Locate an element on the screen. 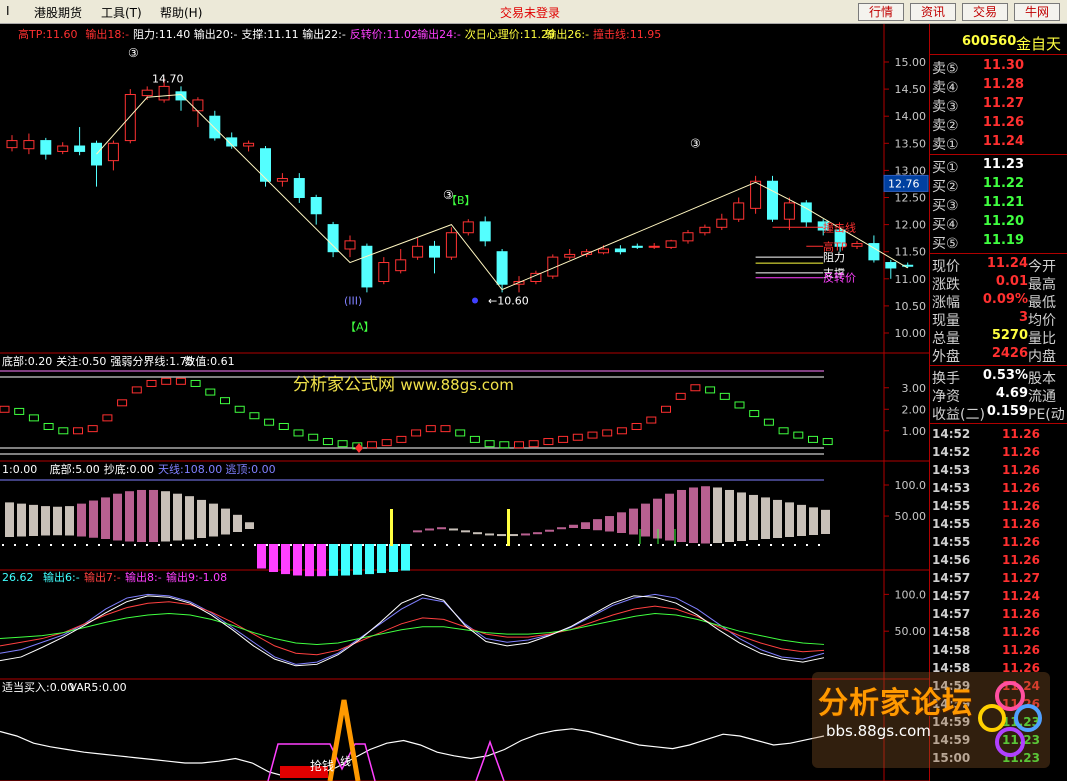 This screenshot has height=781, width=1067. ask-price: 11.28 is located at coordinates (1003, 84).